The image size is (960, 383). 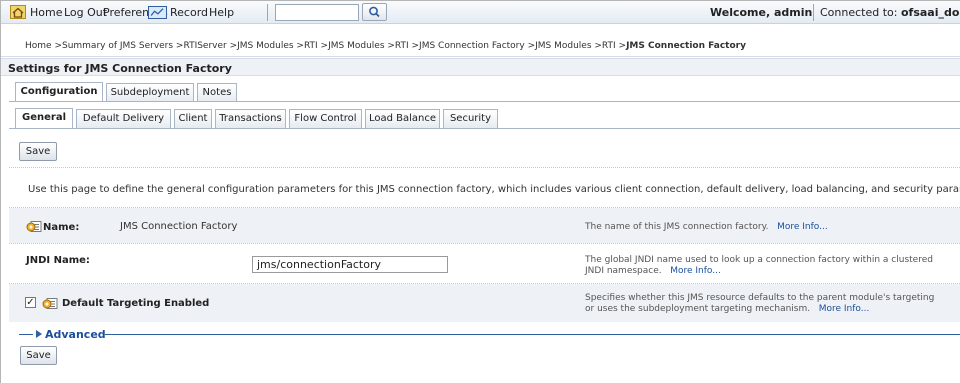 I want to click on save-button-bottom: Save, so click(x=38, y=355).